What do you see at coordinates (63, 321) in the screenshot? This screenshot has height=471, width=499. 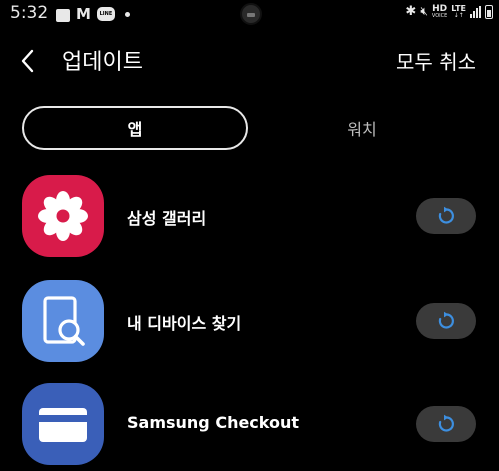 I see `find-my-device-icon` at bounding box center [63, 321].